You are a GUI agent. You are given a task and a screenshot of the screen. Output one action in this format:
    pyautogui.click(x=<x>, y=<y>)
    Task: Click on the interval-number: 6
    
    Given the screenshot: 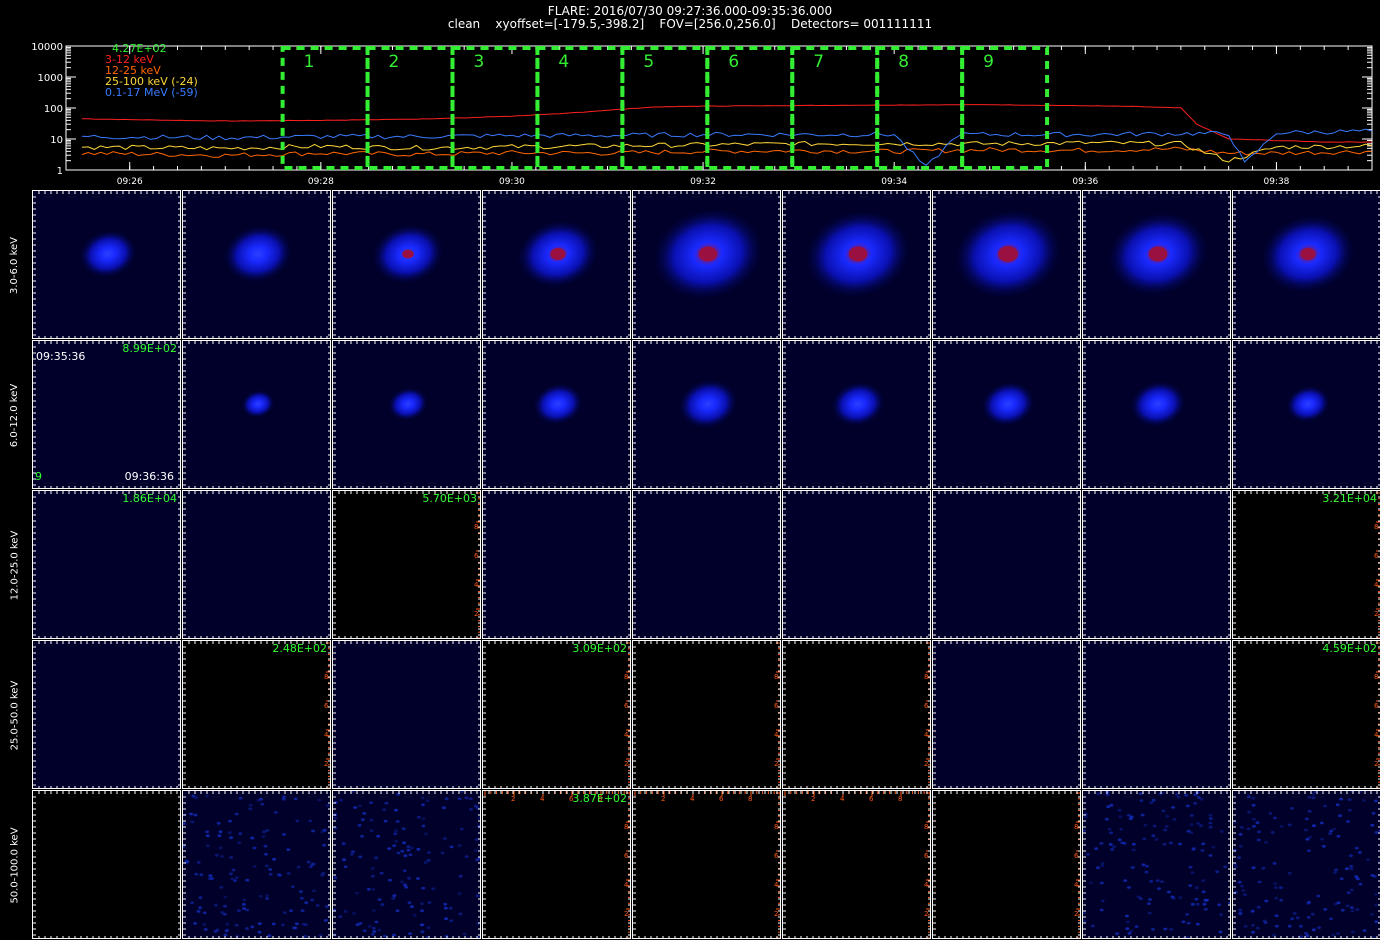 What is the action you would take?
    pyautogui.click(x=733, y=62)
    